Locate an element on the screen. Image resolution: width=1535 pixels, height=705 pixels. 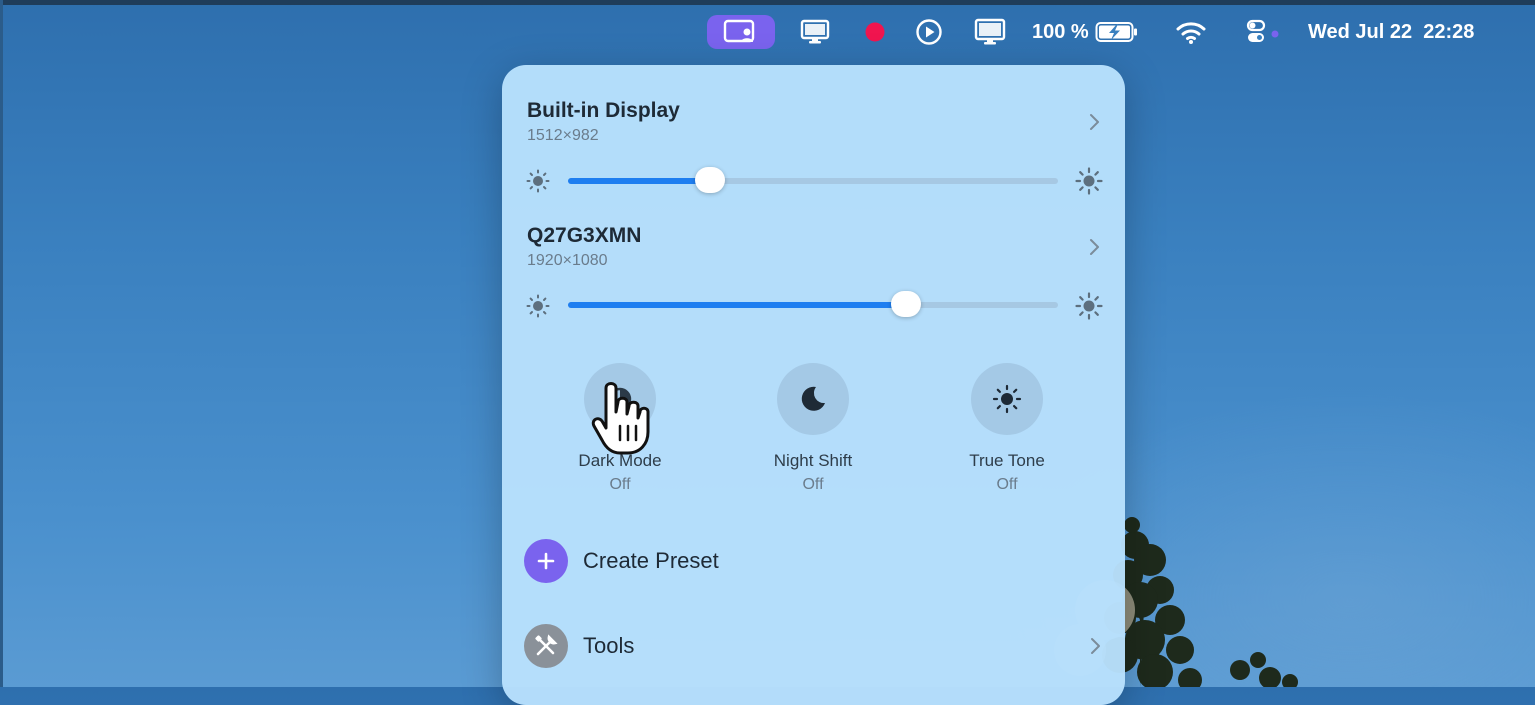
moon-icon is located at coordinates (813, 398).